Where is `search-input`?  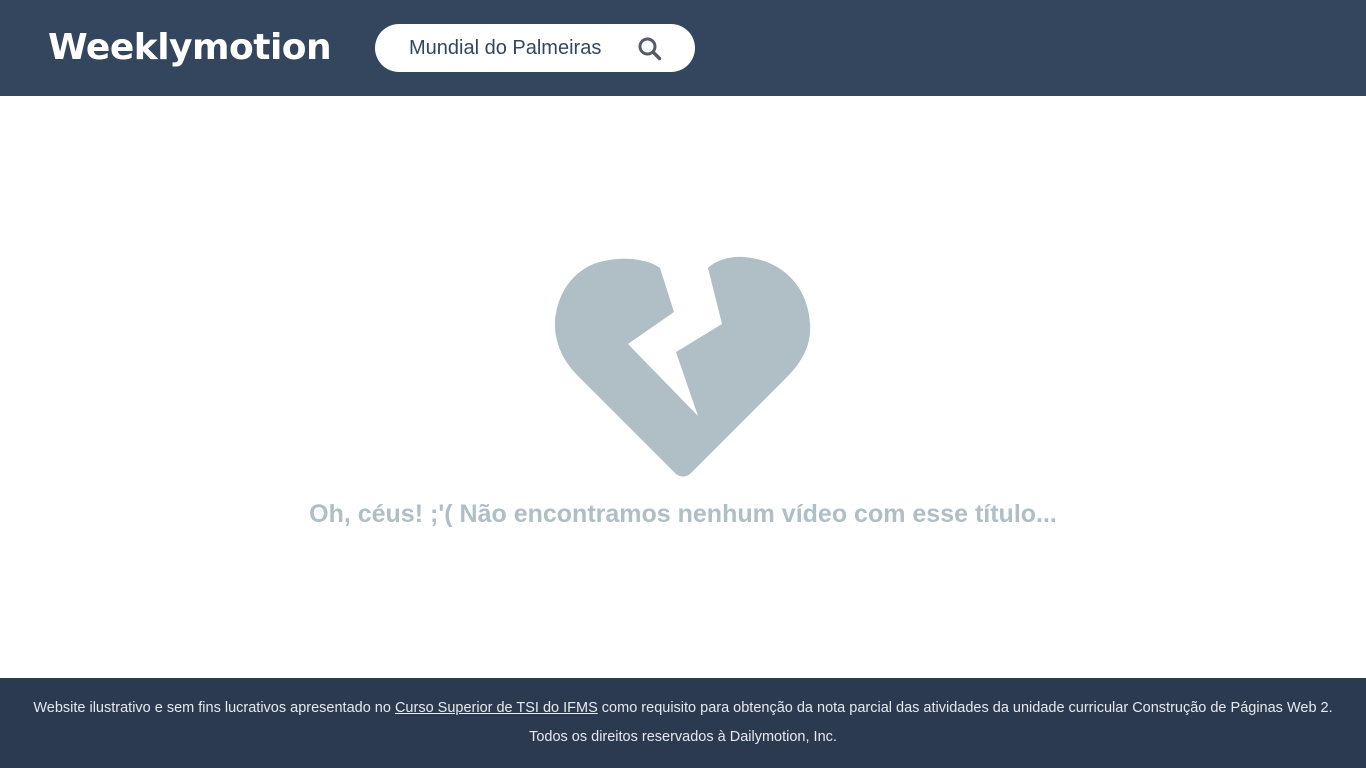
search-input is located at coordinates (524, 48).